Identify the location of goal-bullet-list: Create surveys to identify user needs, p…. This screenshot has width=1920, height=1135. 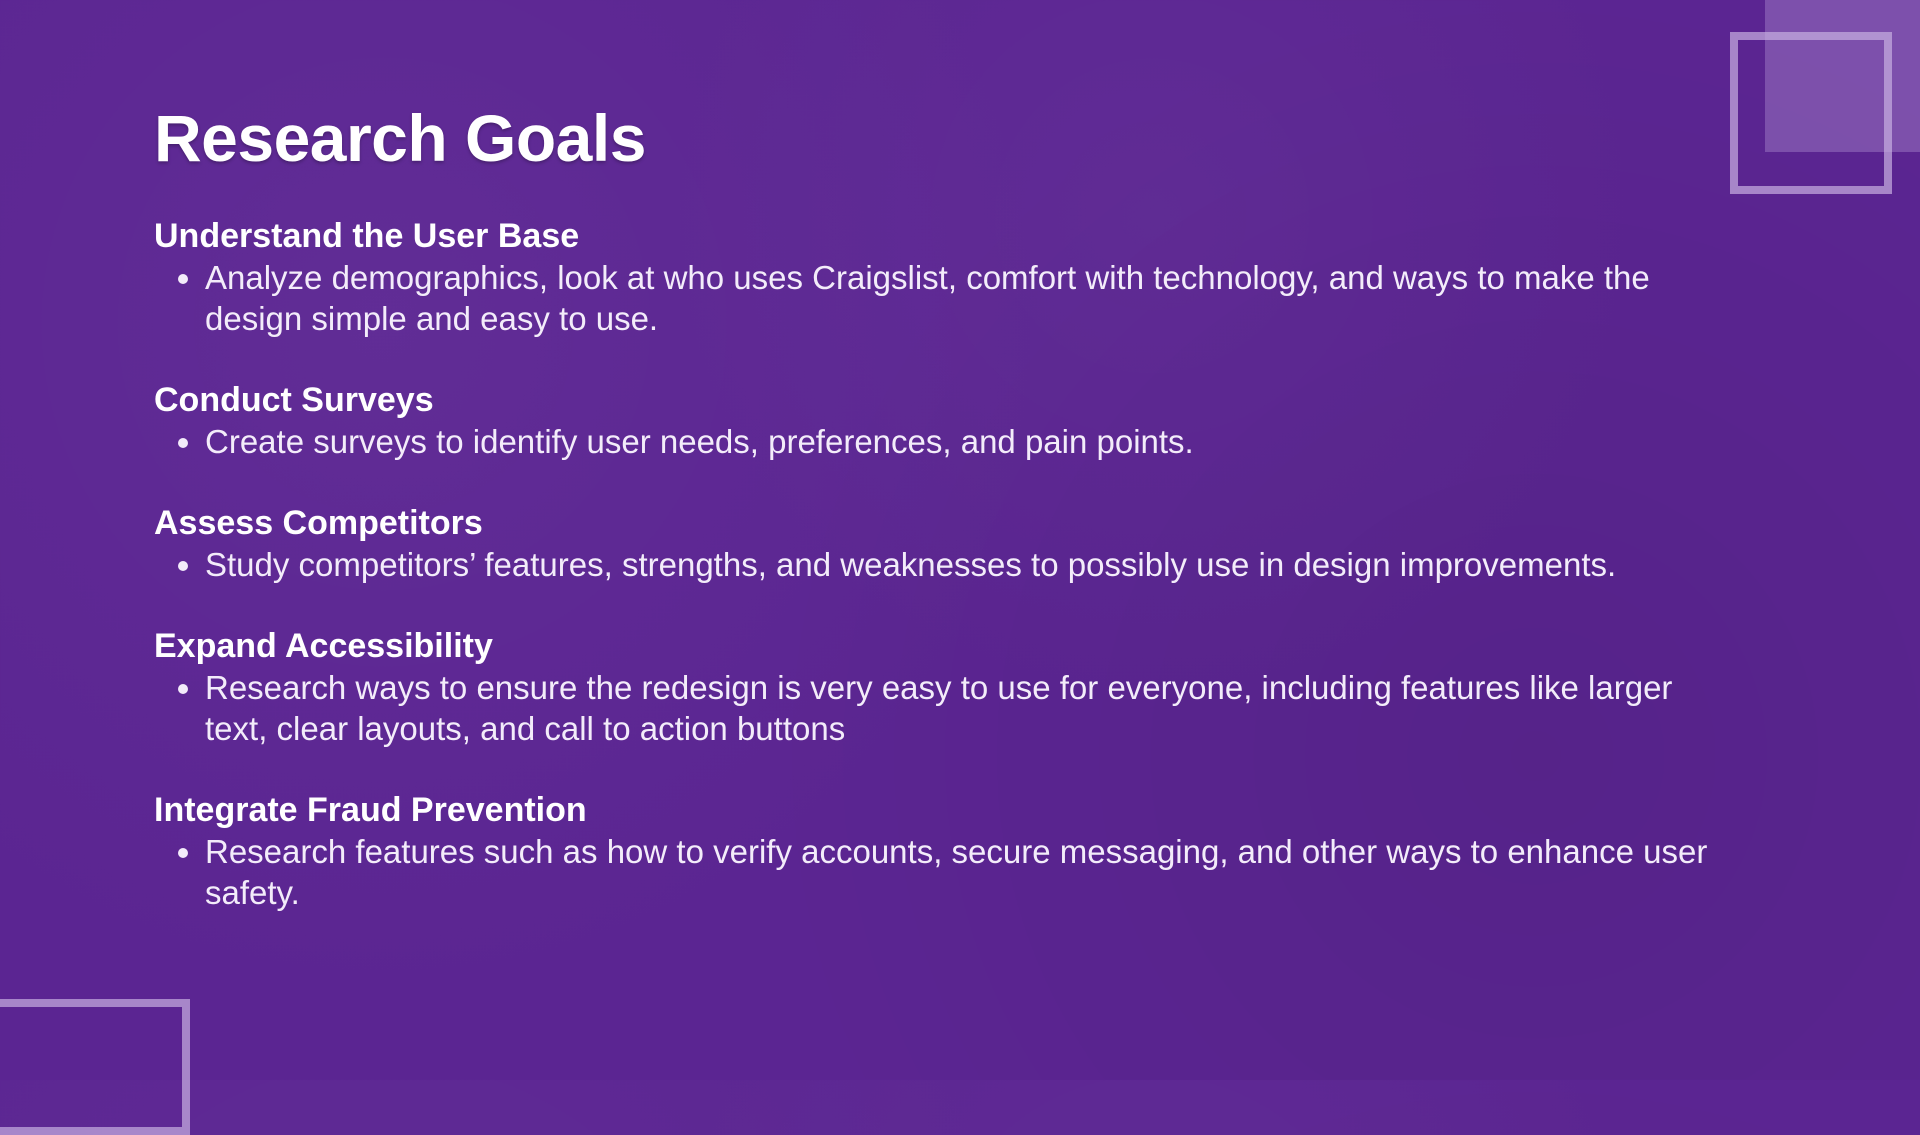
(934, 441).